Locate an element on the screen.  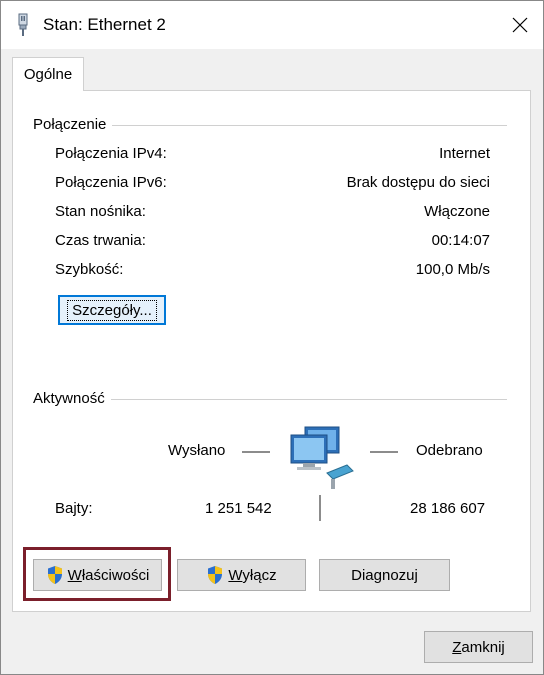
sent-label: Wysłano is located at coordinates (197, 450).